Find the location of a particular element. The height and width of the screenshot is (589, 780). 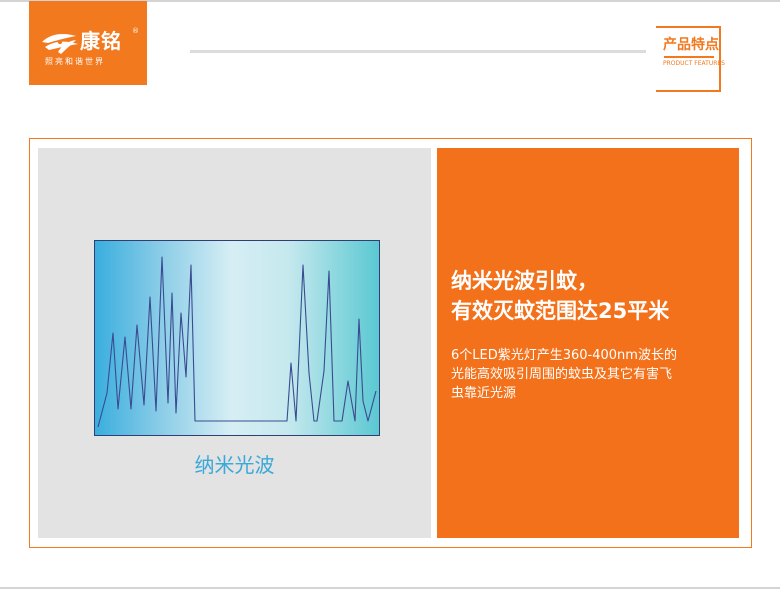

feature-description-line-1: 6个LED紫光灯产生360-400nm波长的 is located at coordinates (564, 355).